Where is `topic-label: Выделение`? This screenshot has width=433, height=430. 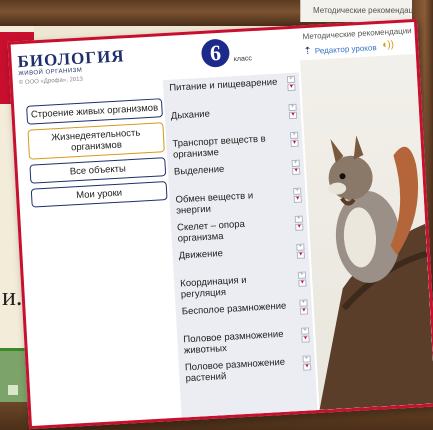
topic-label: Выделение is located at coordinates (199, 170).